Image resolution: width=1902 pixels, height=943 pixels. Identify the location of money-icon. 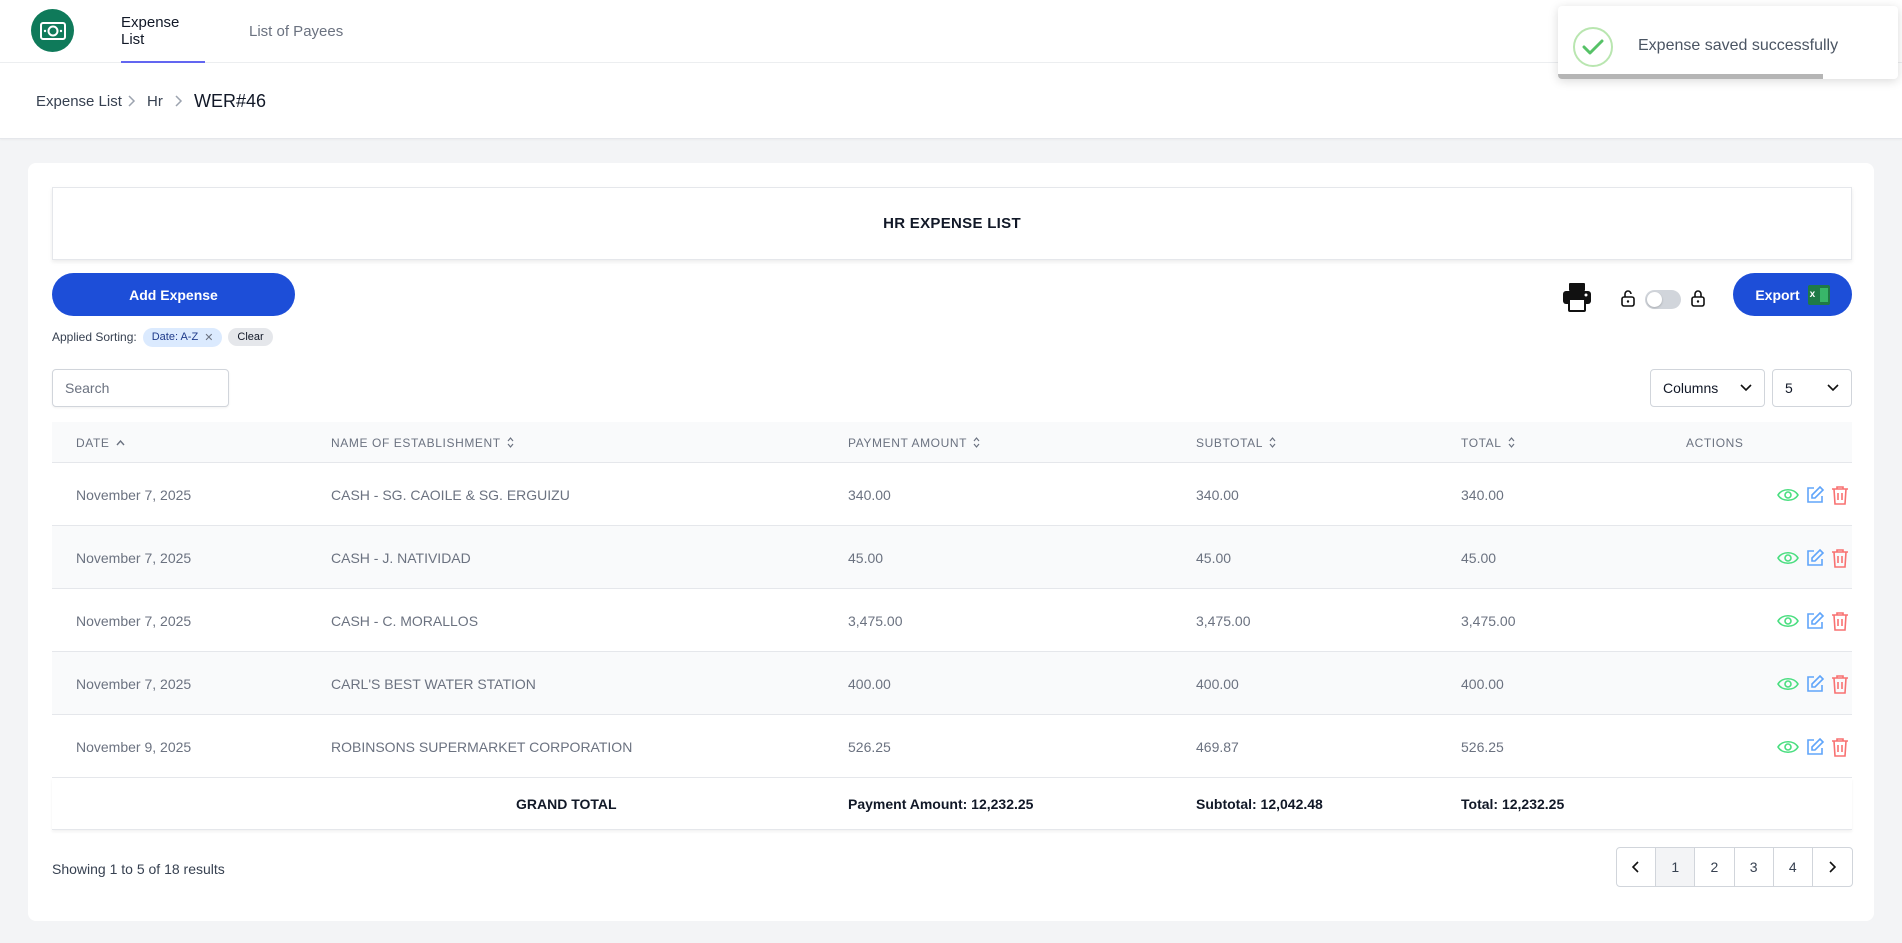
(52, 30).